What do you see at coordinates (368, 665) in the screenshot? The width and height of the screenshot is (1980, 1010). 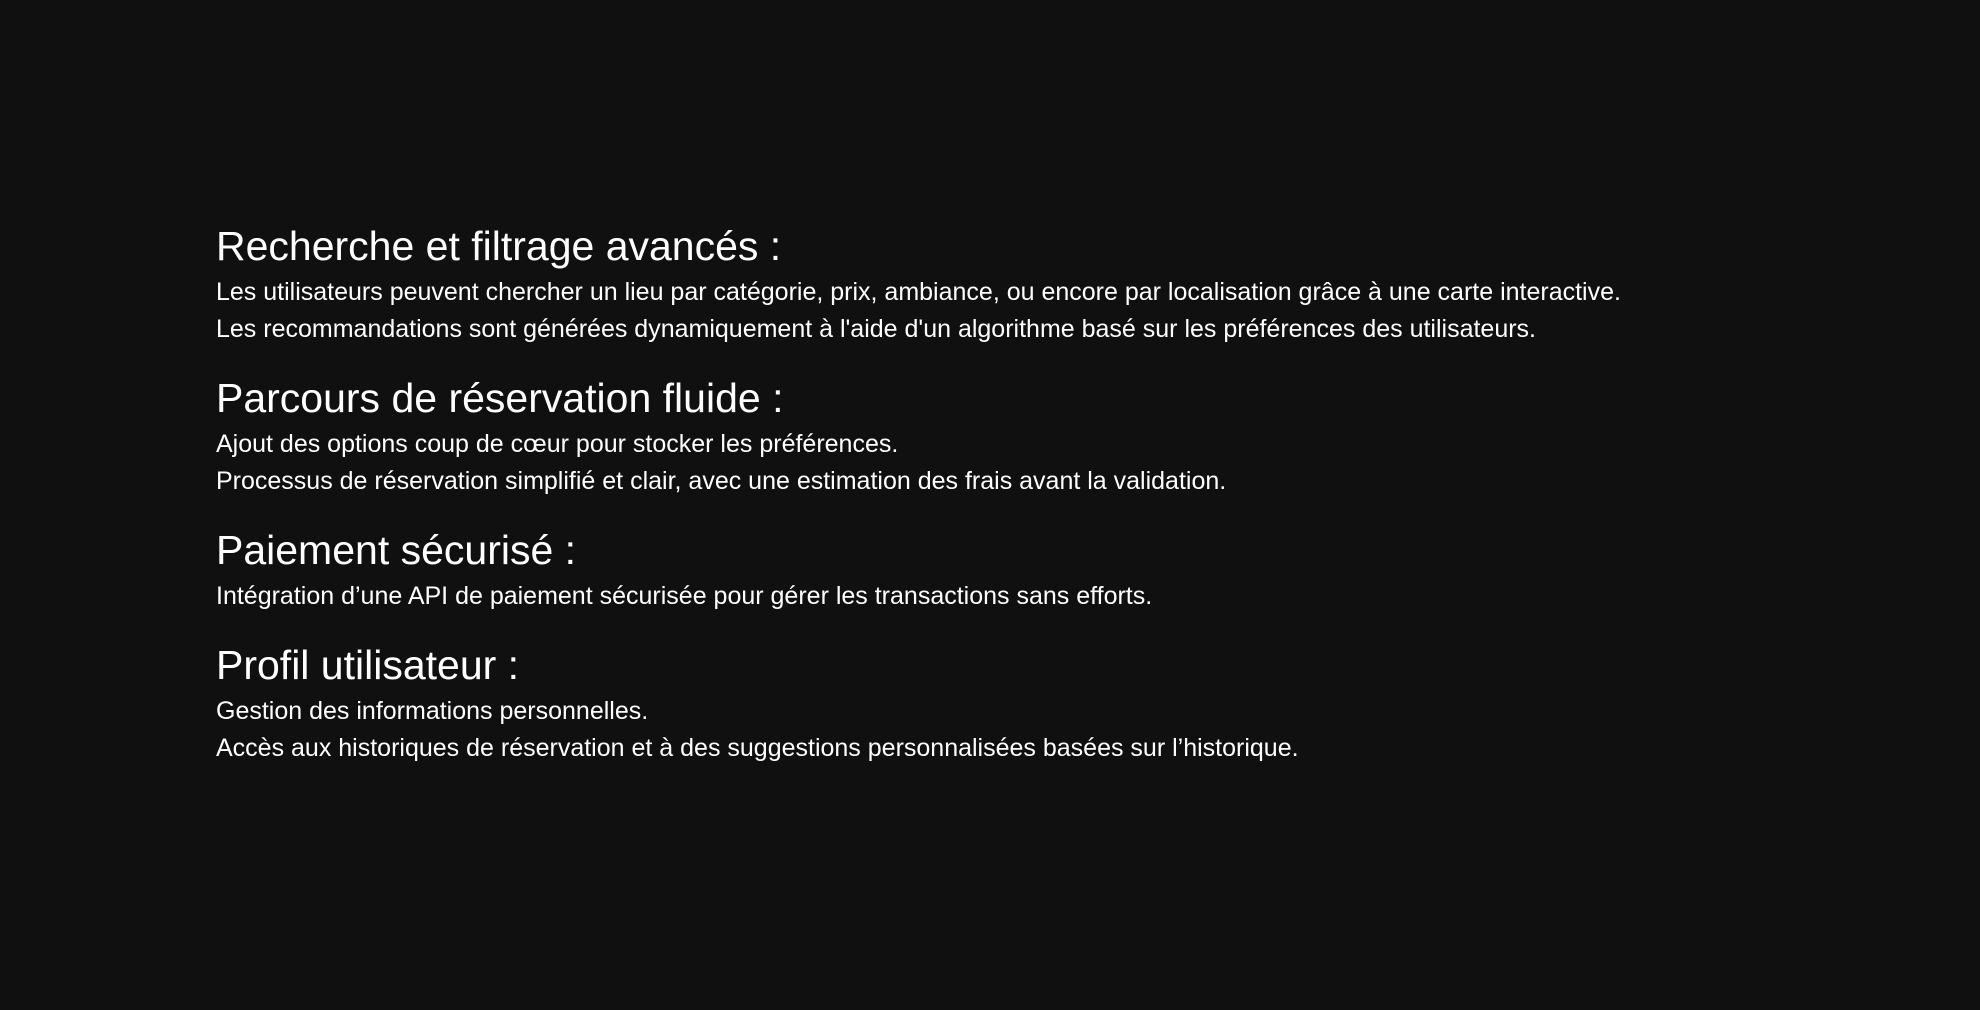 I see `section-heading: Profil utilisateur :` at bounding box center [368, 665].